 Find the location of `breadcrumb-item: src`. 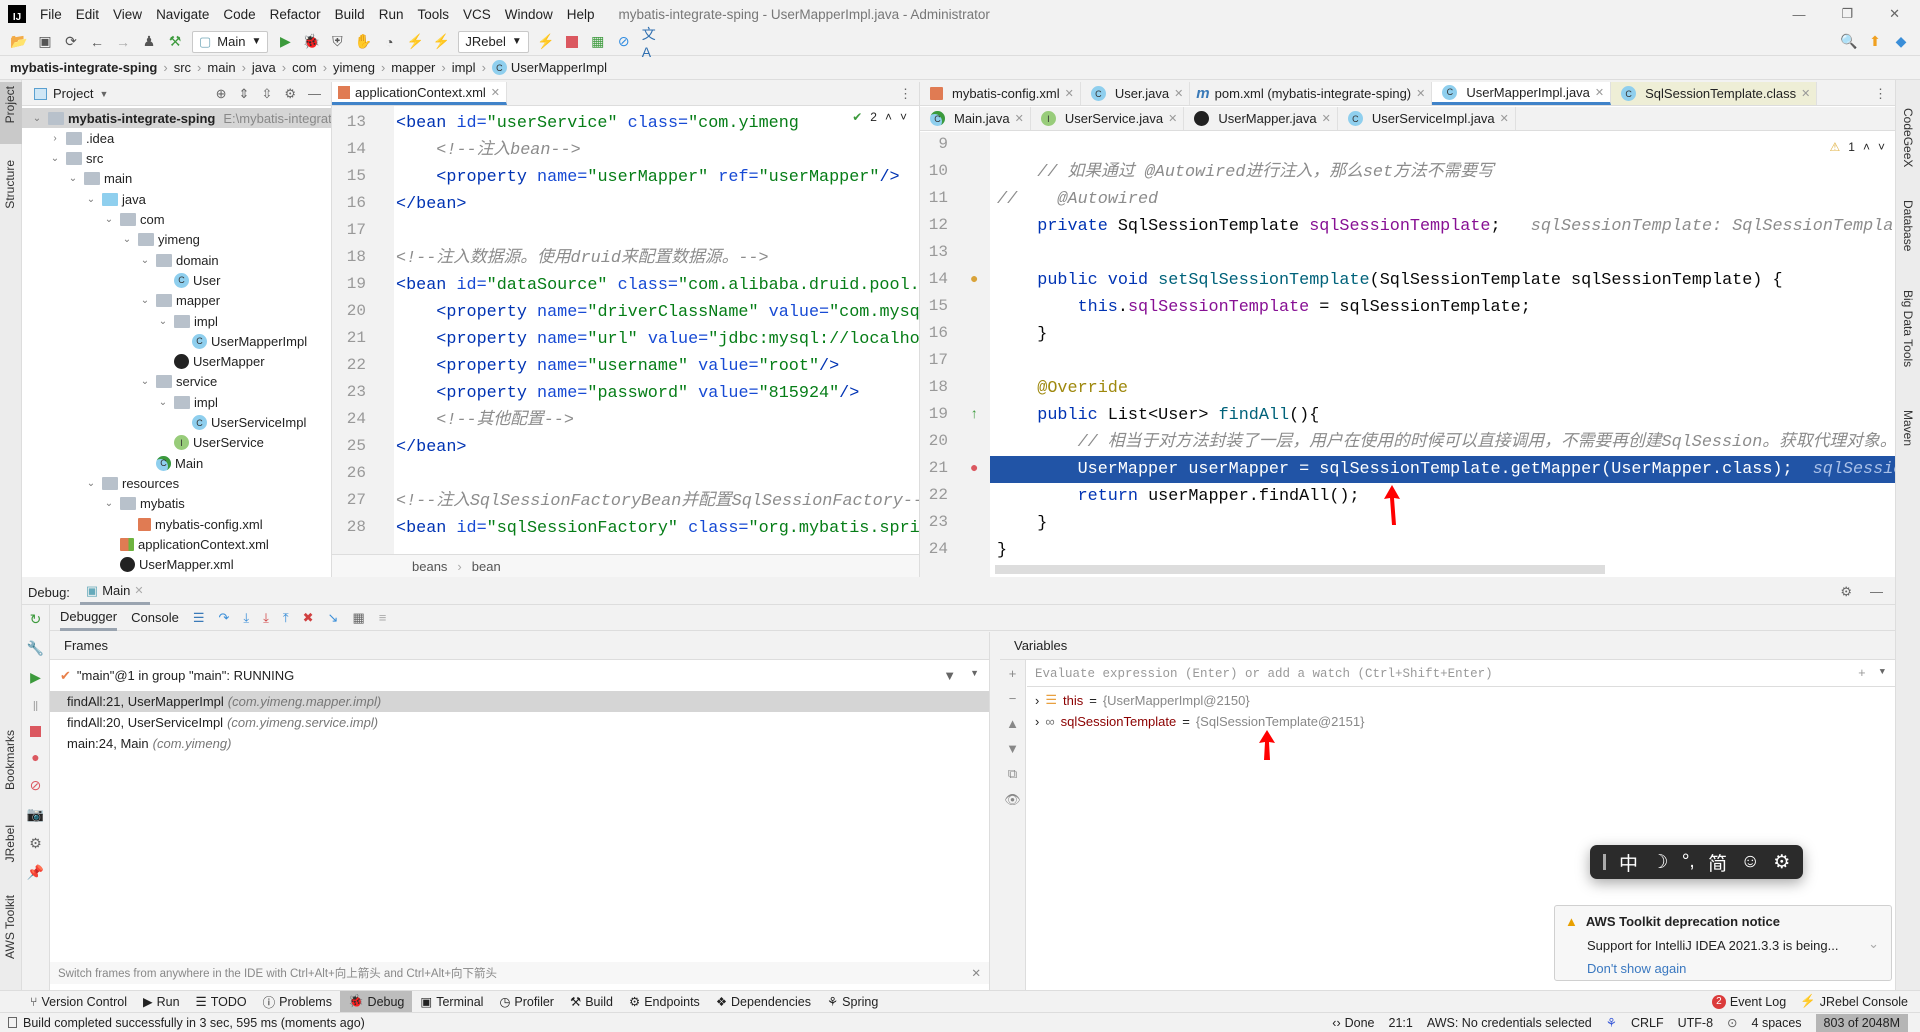

breadcrumb-item: src is located at coordinates (182, 67).